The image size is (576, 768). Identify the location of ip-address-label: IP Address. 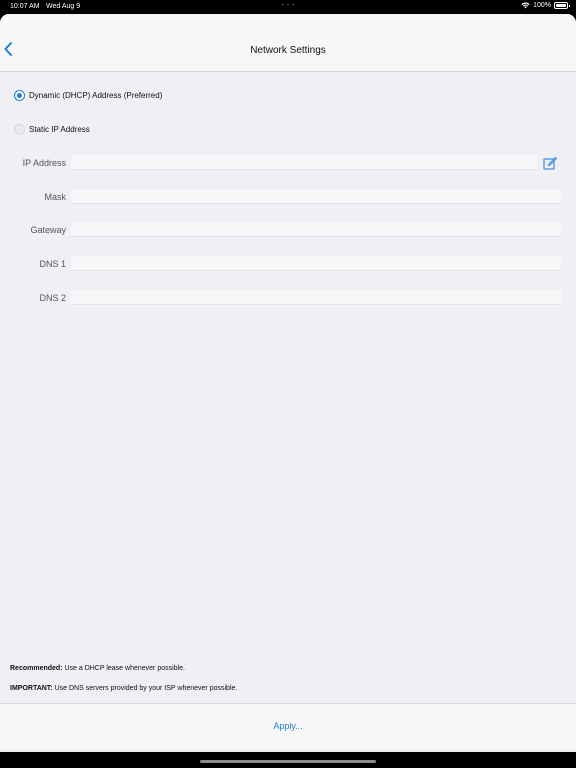
(44, 163).